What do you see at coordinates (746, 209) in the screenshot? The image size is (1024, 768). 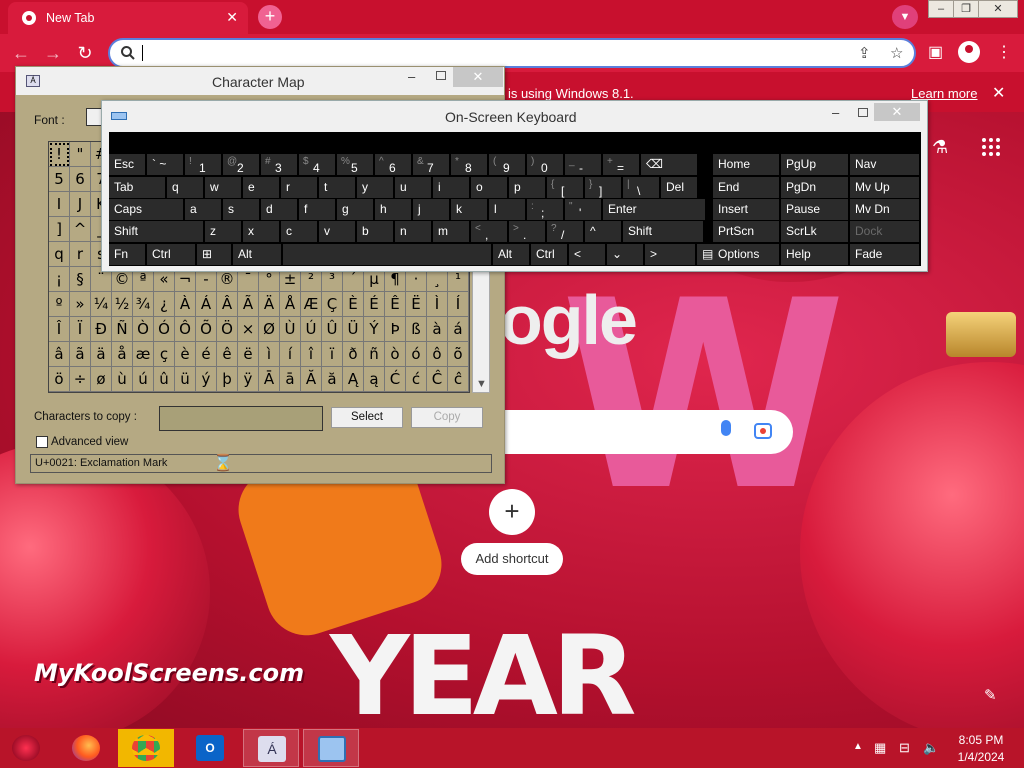 I see `osk-nav-key: Insert` at bounding box center [746, 209].